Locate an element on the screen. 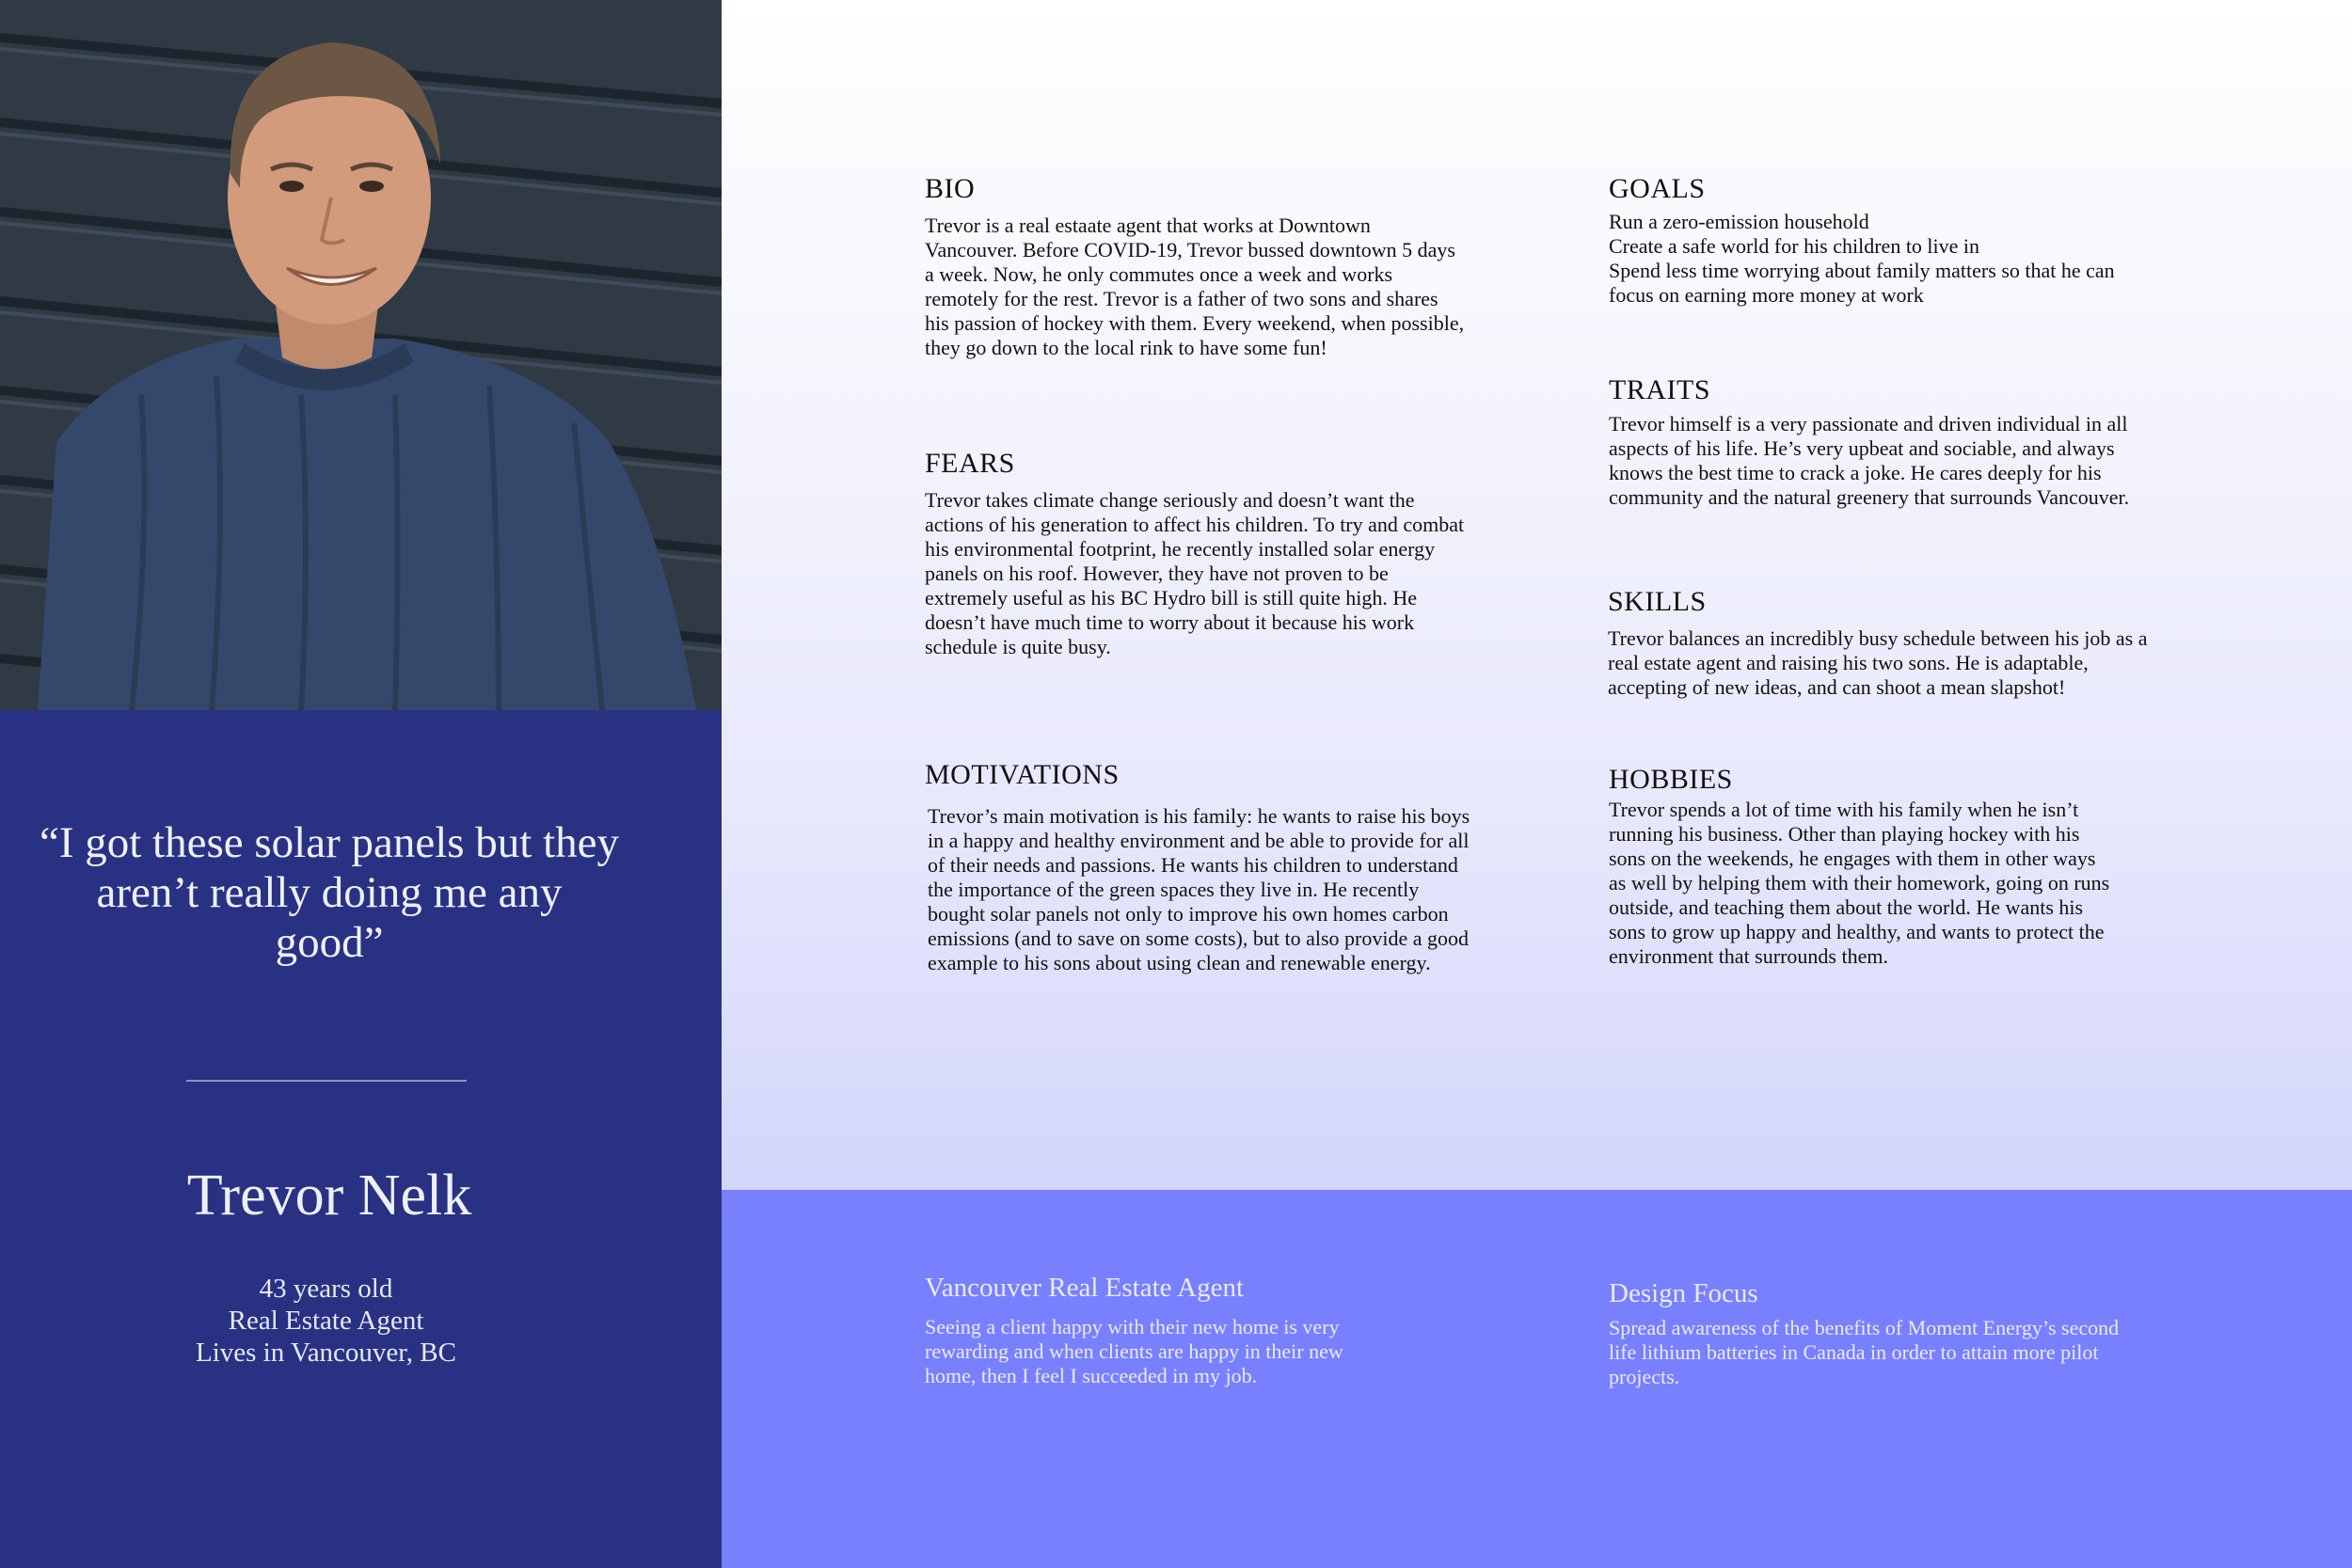 The image size is (2352, 1568). persona-photo is located at coordinates (361, 355).